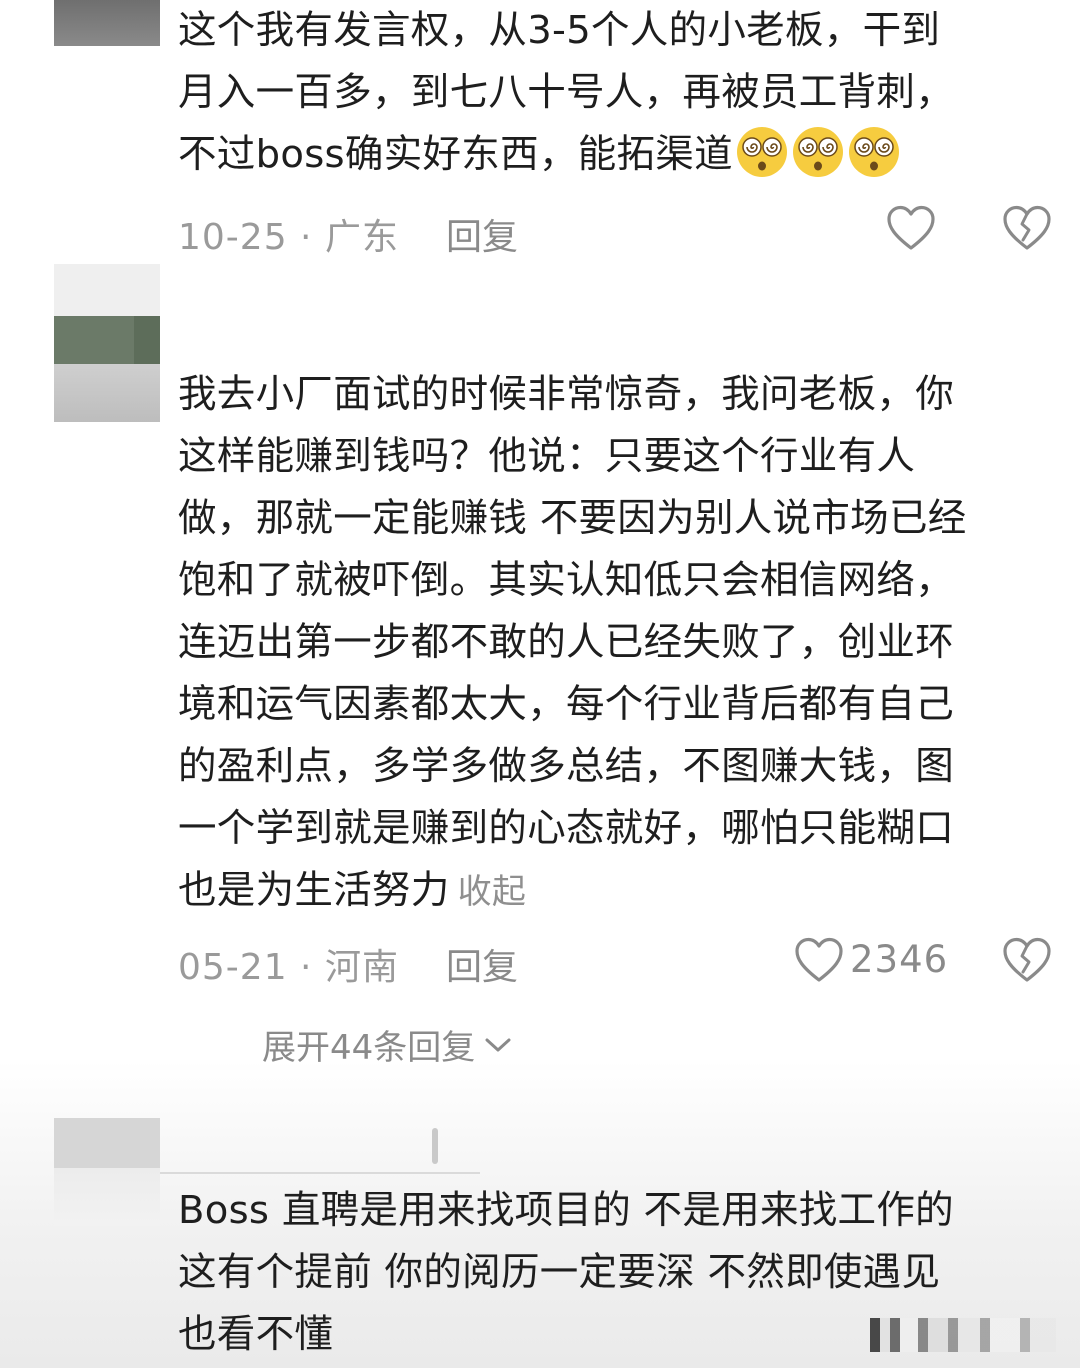 This screenshot has height=1368, width=1080. Describe the element at coordinates (566, 704) in the screenshot. I see `comment-line: 境和运气因素都太大，每个行业背后都有自己` at that location.